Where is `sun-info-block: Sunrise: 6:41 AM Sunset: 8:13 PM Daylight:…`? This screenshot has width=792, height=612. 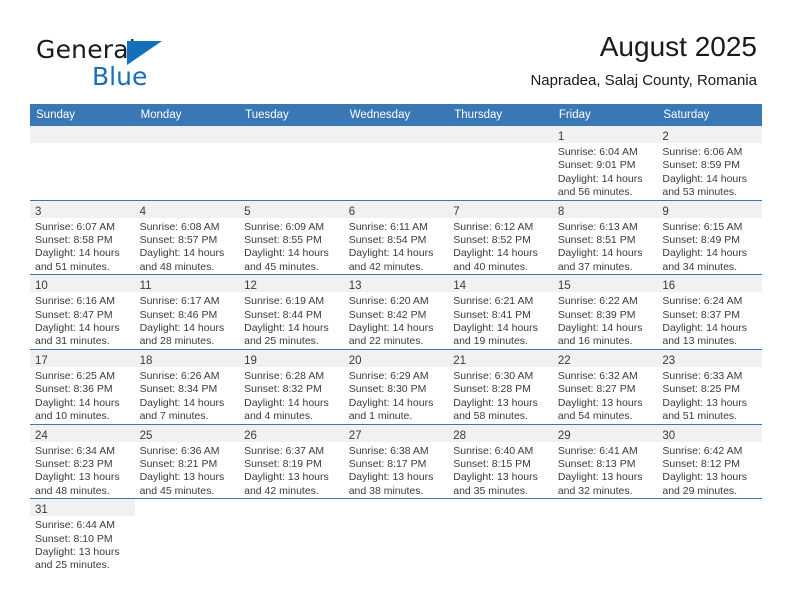 sun-info-block: Sunrise: 6:41 AM Sunset: 8:13 PM Daylight:… is located at coordinates (605, 470).